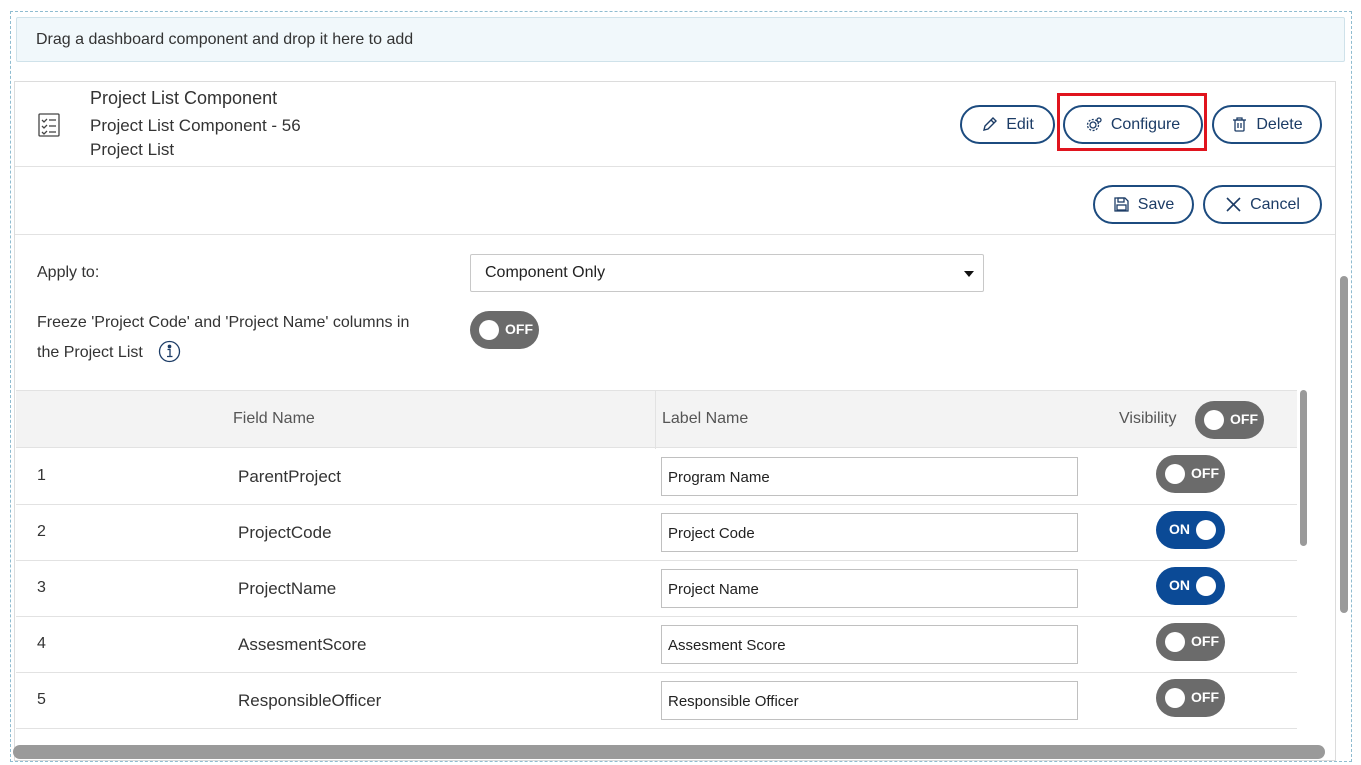  What do you see at coordinates (287, 588) in the screenshot?
I see `field-name: ProjectName` at bounding box center [287, 588].